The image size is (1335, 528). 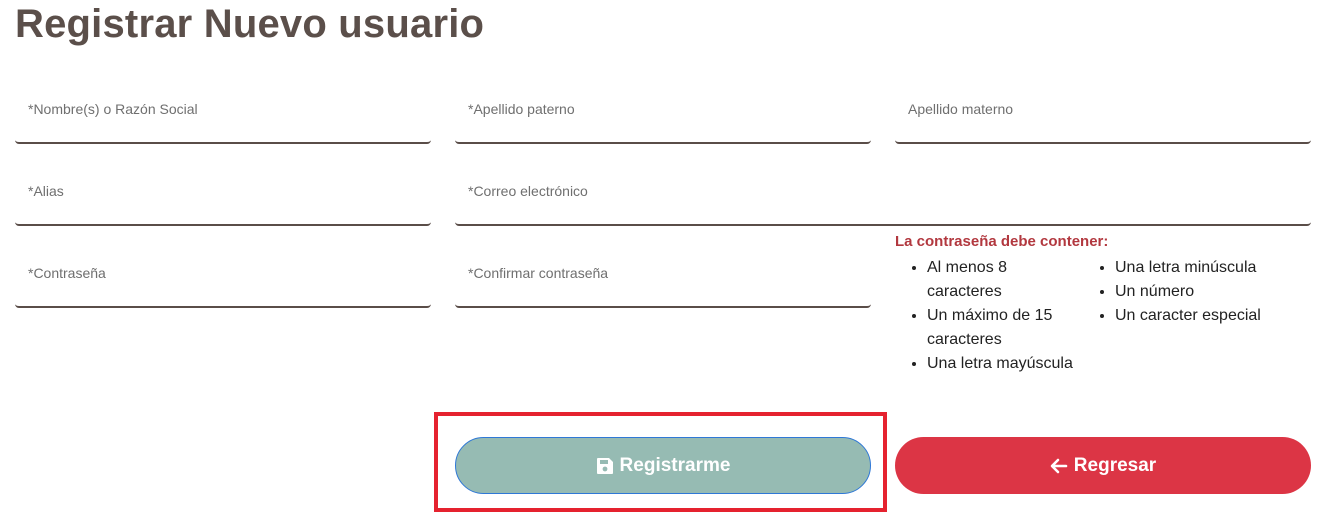 What do you see at coordinates (1188, 316) in the screenshot?
I see `list-item: Un caracter especial` at bounding box center [1188, 316].